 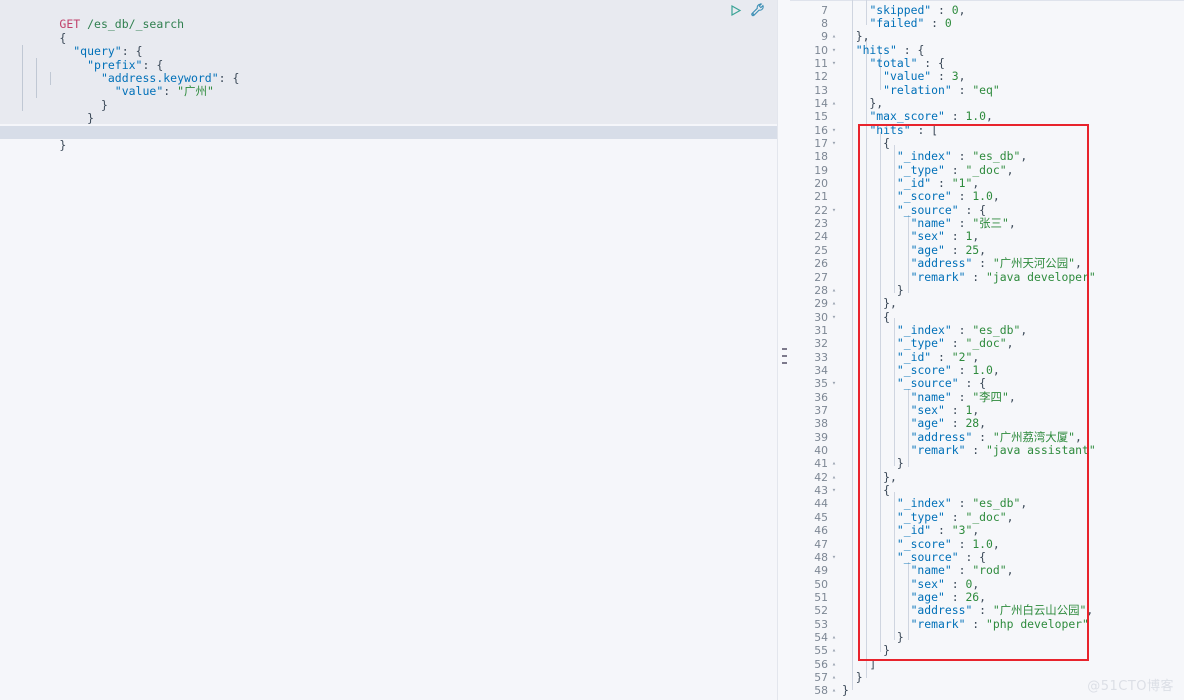 I want to click on response-line: 31 "_index" : "es_db",, so click(x=987, y=330).